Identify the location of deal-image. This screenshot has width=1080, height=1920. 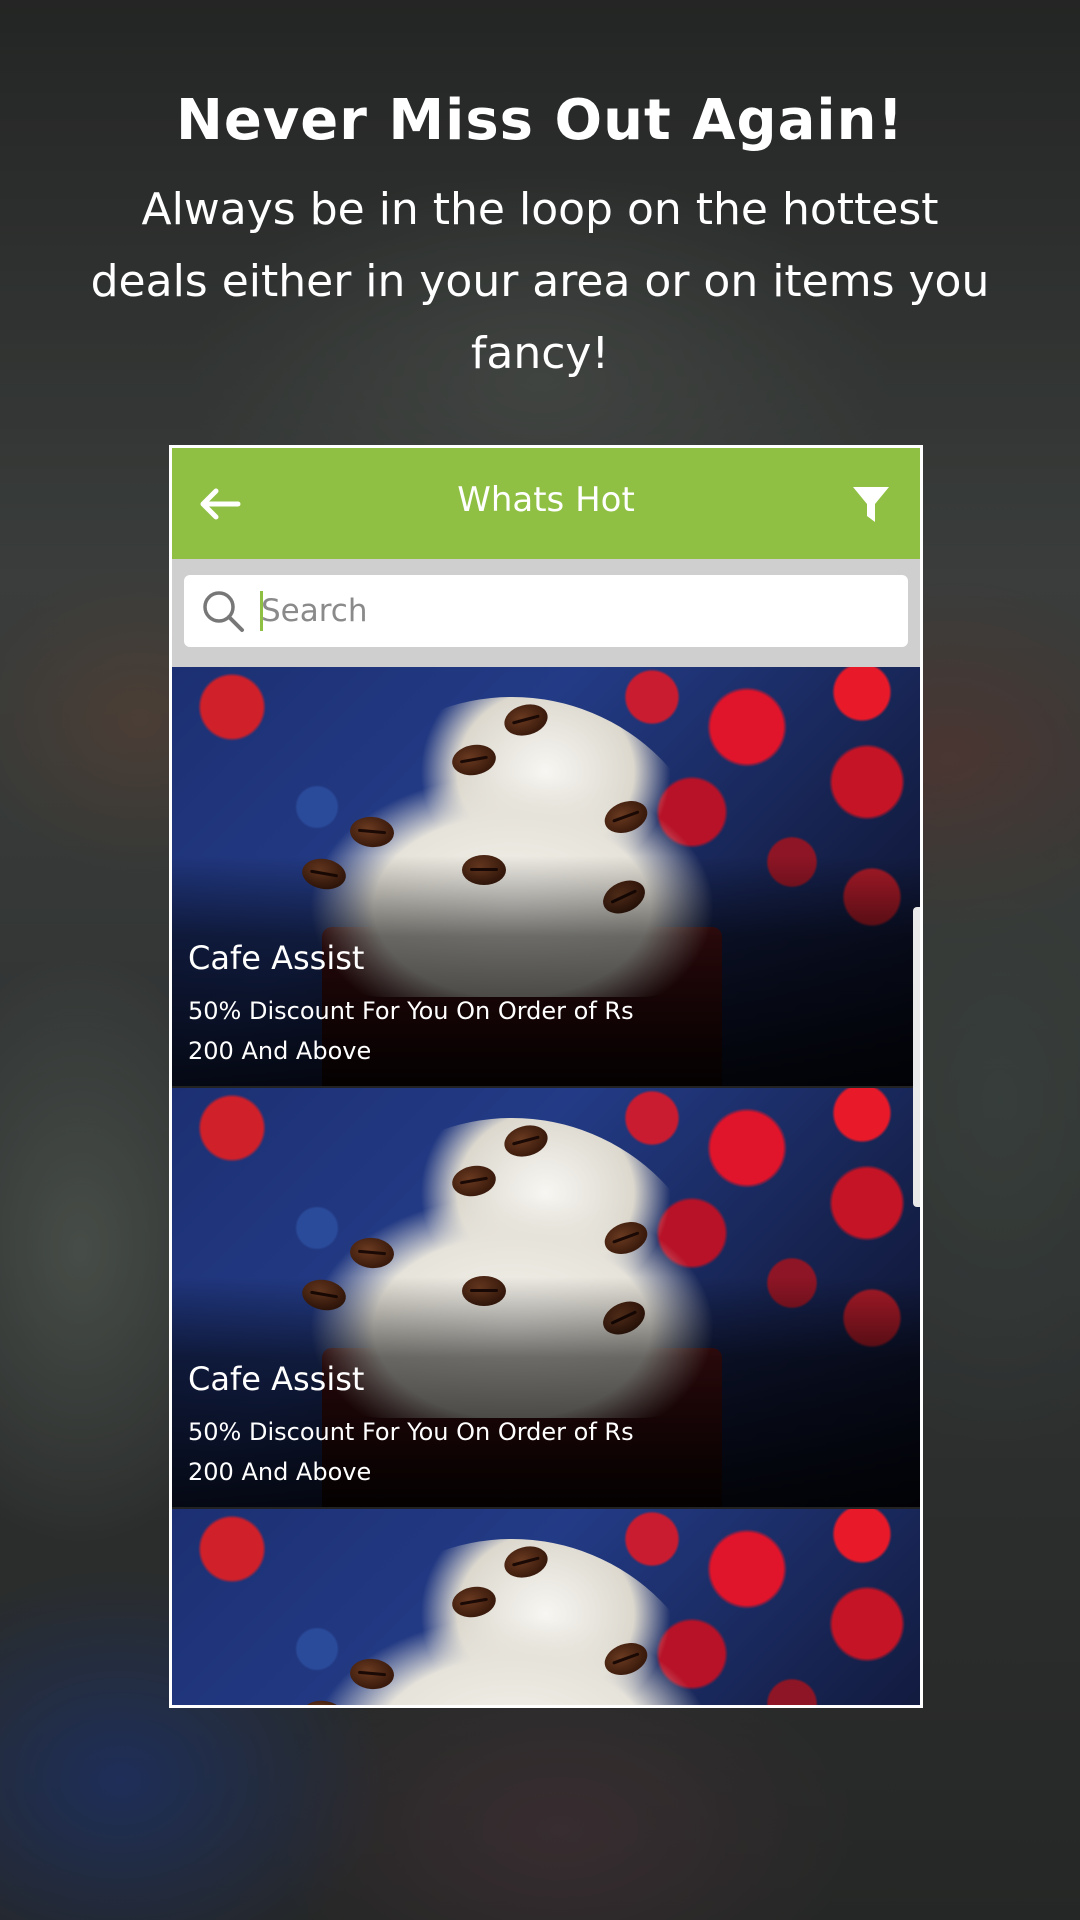
(546, 1607).